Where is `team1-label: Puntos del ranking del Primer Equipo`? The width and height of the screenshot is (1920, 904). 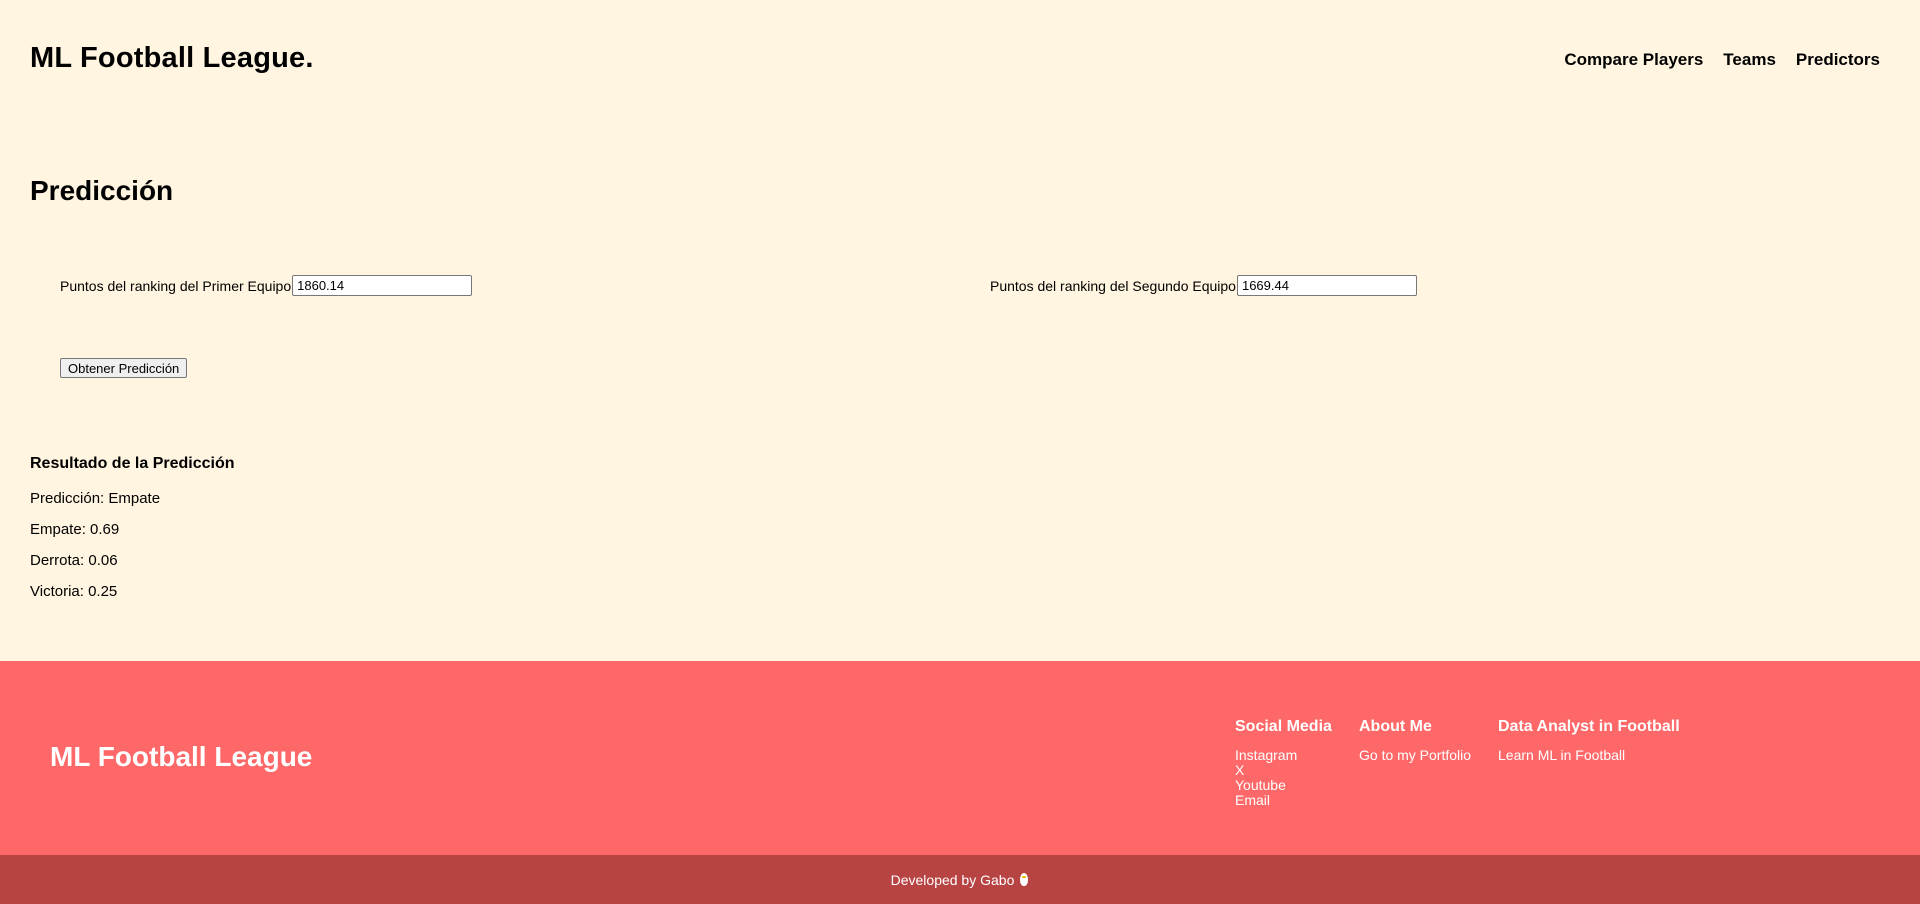
team1-label: Puntos del ranking del Primer Equipo is located at coordinates (176, 285).